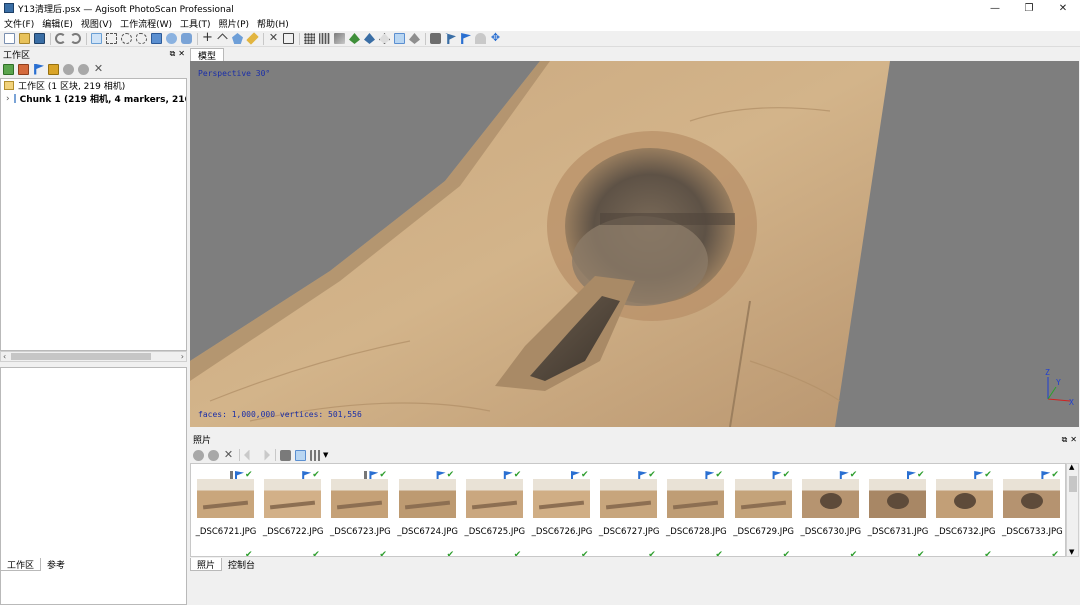 This screenshot has width=1080, height=605. I want to click on photo-thumbnail: ✔ _DSC6733.JPG, so click(1031, 504).